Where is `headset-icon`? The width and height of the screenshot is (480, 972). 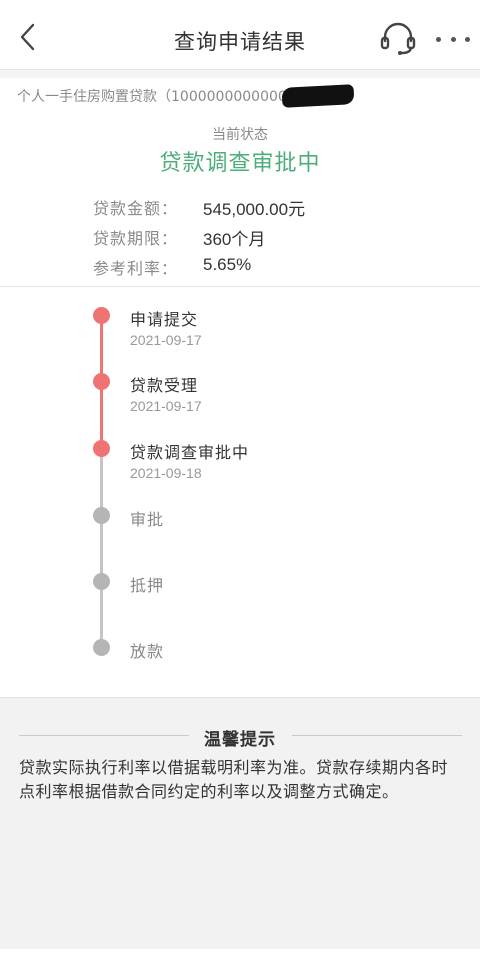 headset-icon is located at coordinates (398, 38).